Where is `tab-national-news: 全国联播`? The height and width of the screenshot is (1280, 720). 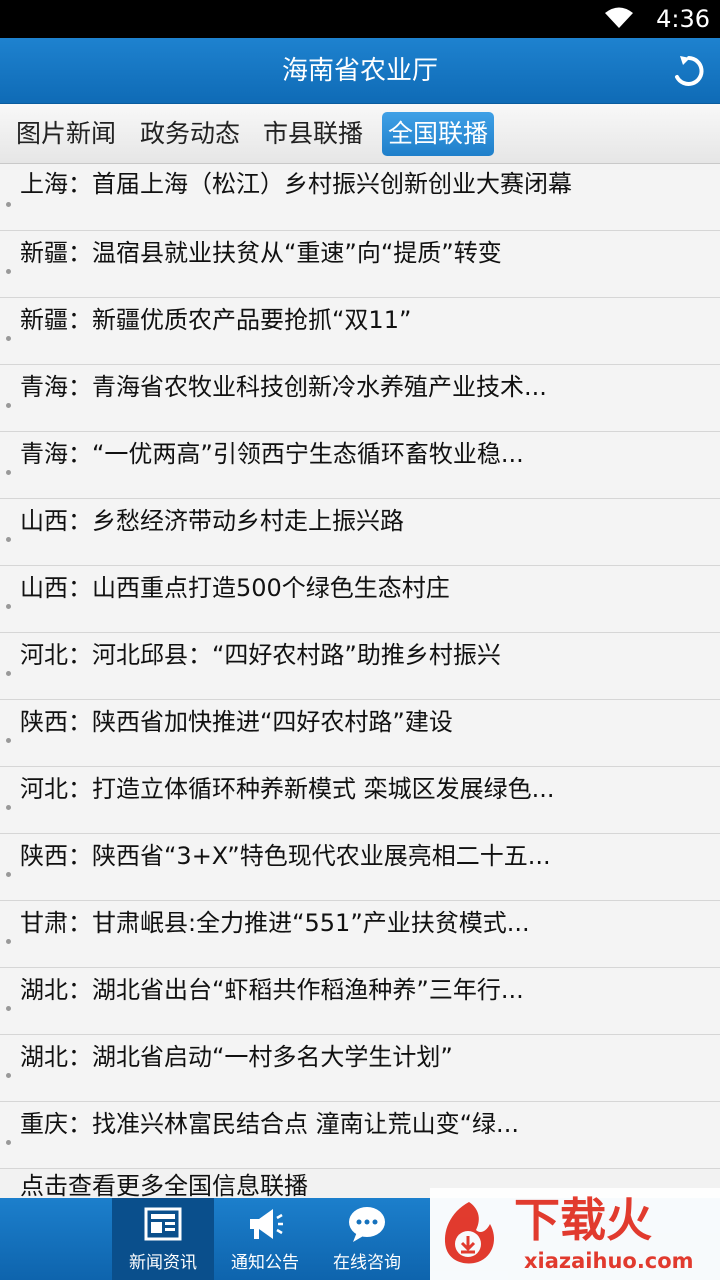 tab-national-news: 全国联播 is located at coordinates (438, 134).